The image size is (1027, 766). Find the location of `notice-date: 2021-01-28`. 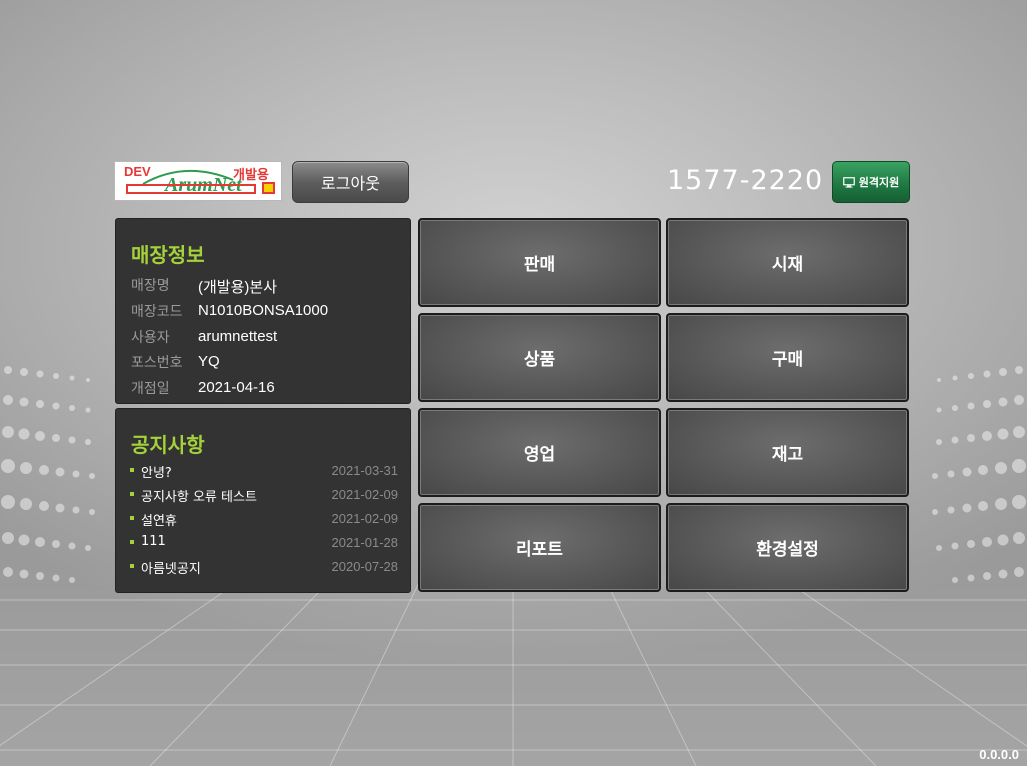

notice-date: 2021-01-28 is located at coordinates (365, 542).